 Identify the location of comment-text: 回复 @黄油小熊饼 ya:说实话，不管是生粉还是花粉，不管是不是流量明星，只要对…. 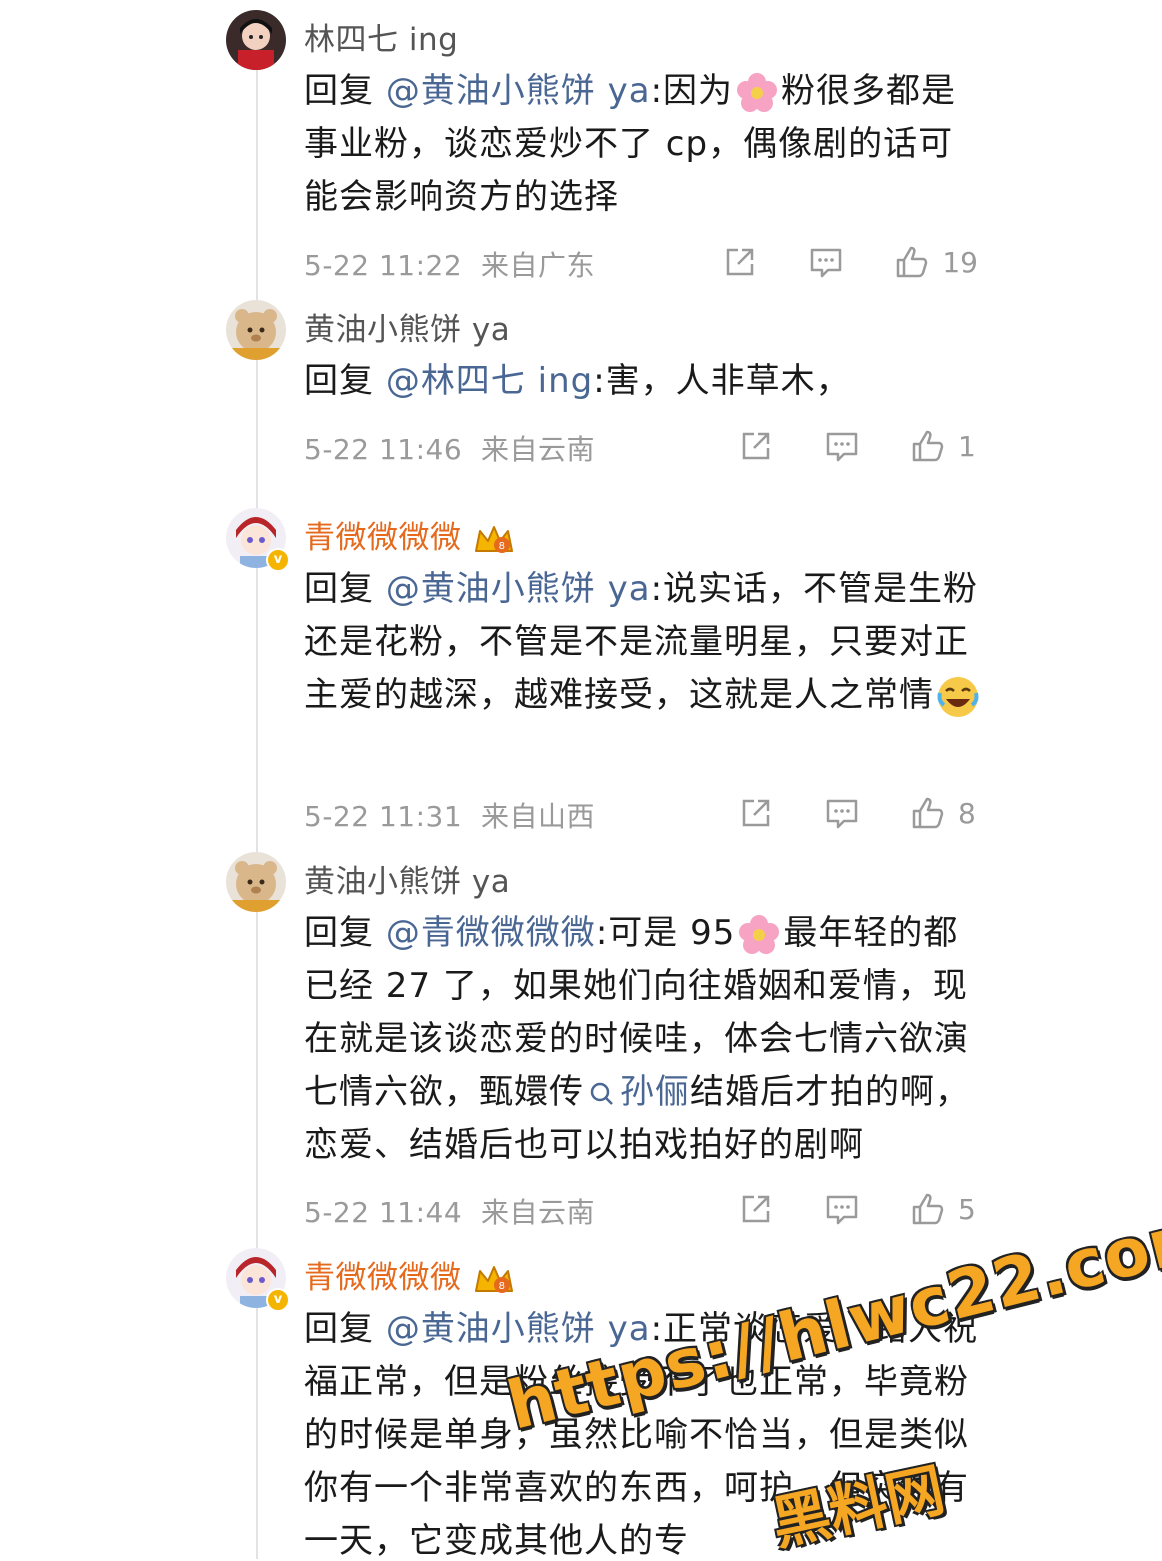
(644, 642).